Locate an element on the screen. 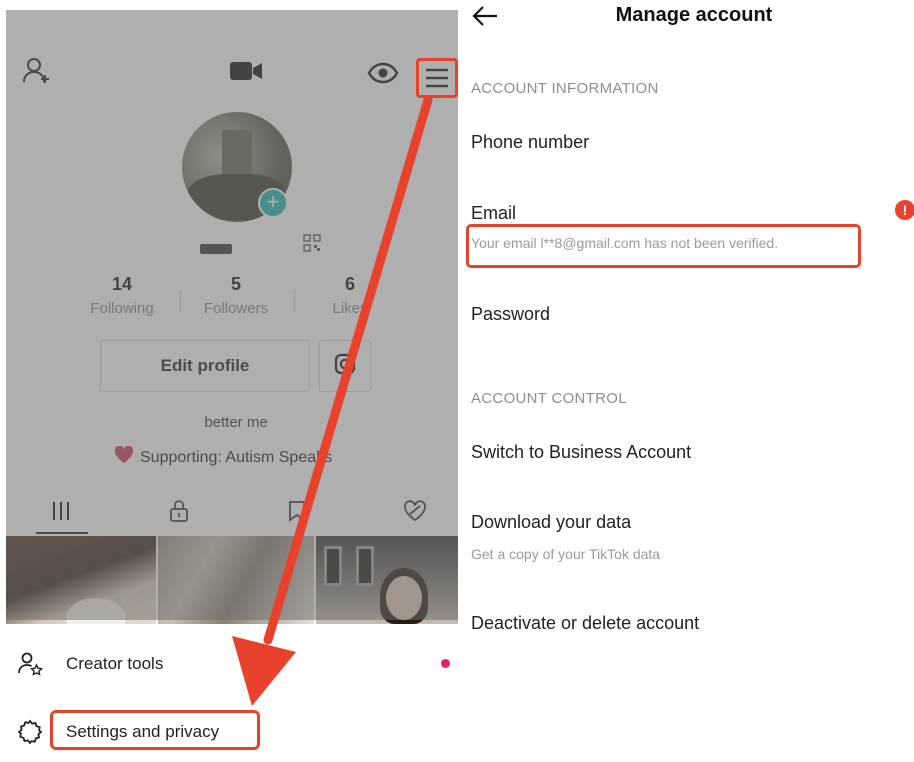 The width and height of the screenshot is (914, 762). email-row: Email is located at coordinates (493, 213).